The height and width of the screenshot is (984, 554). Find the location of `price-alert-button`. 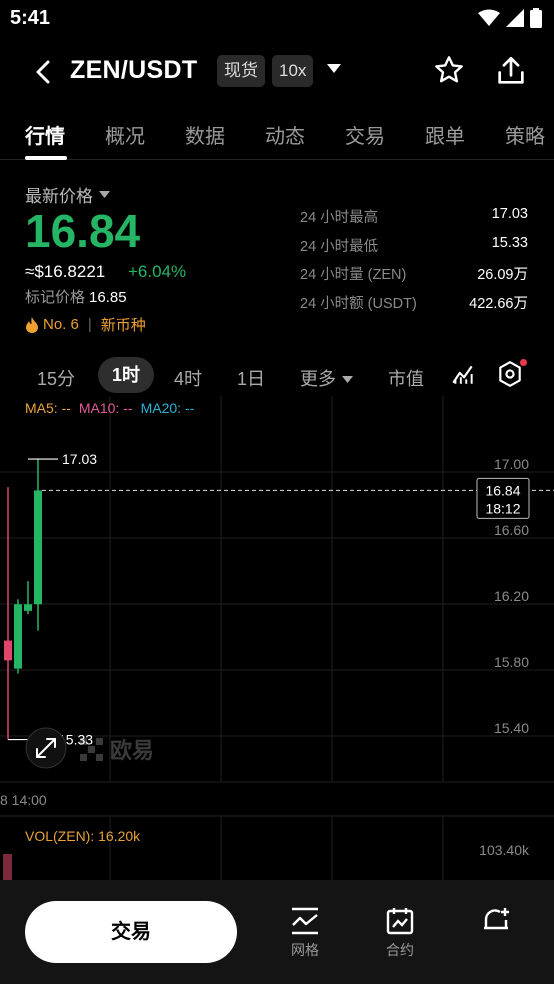

price-alert-button is located at coordinates (496, 923).